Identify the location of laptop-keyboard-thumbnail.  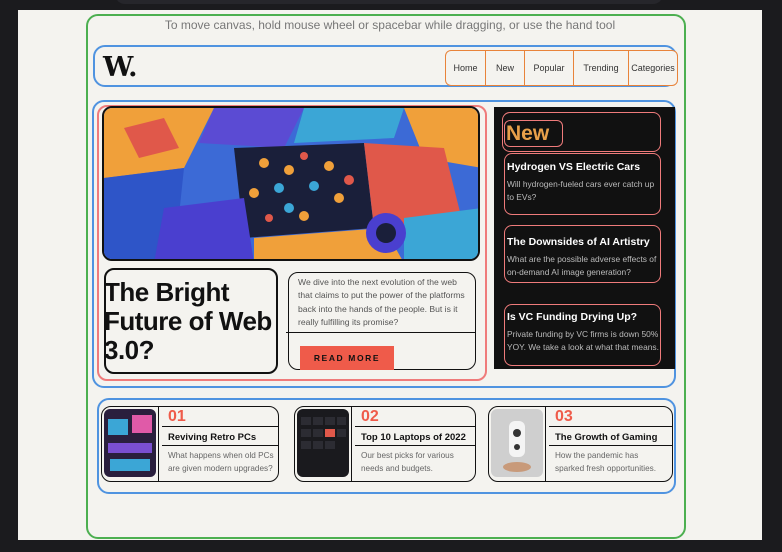
(323, 443).